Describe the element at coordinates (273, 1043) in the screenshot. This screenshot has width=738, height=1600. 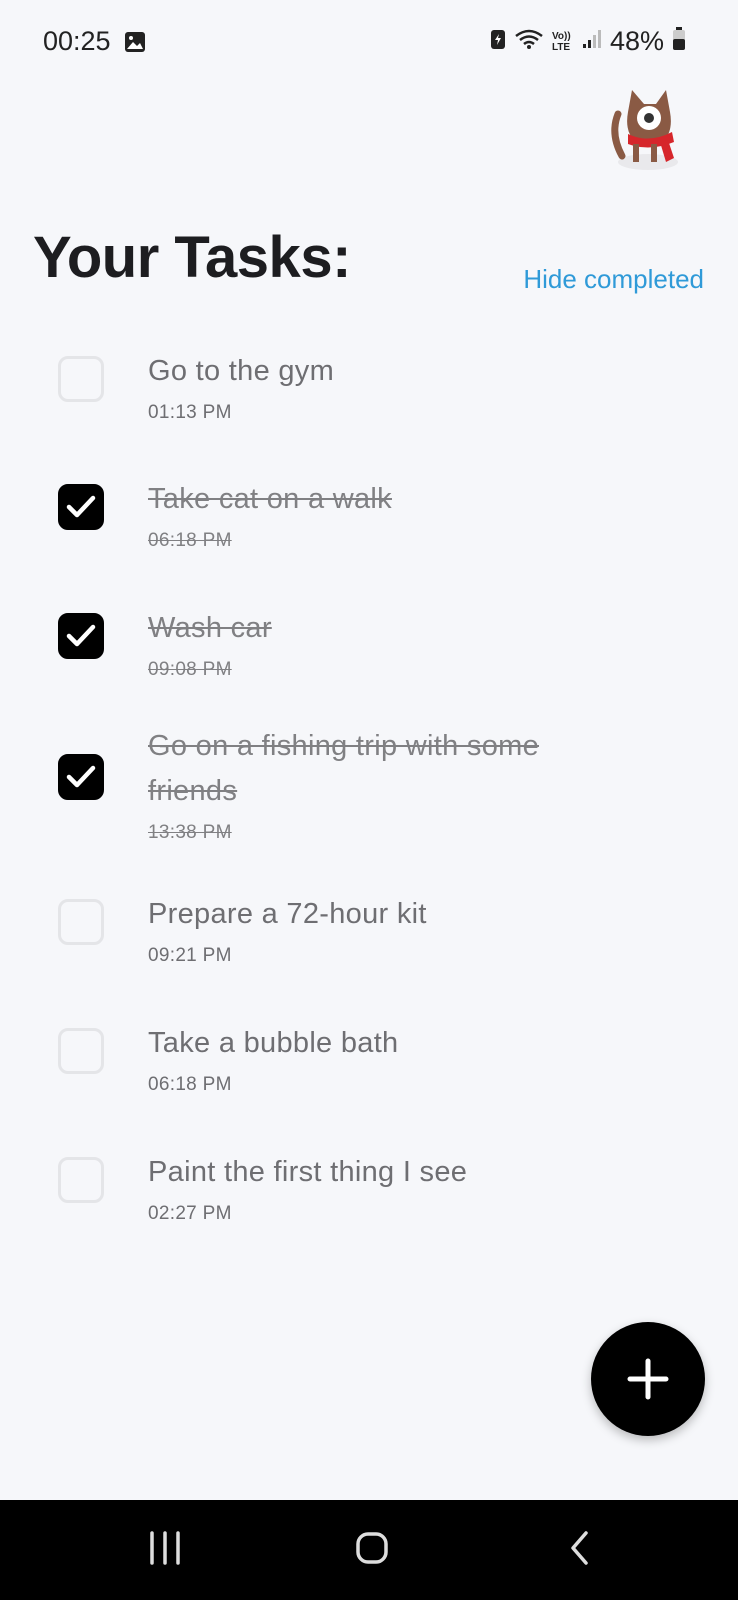
I see `task-title: Take a bubble bath` at that location.